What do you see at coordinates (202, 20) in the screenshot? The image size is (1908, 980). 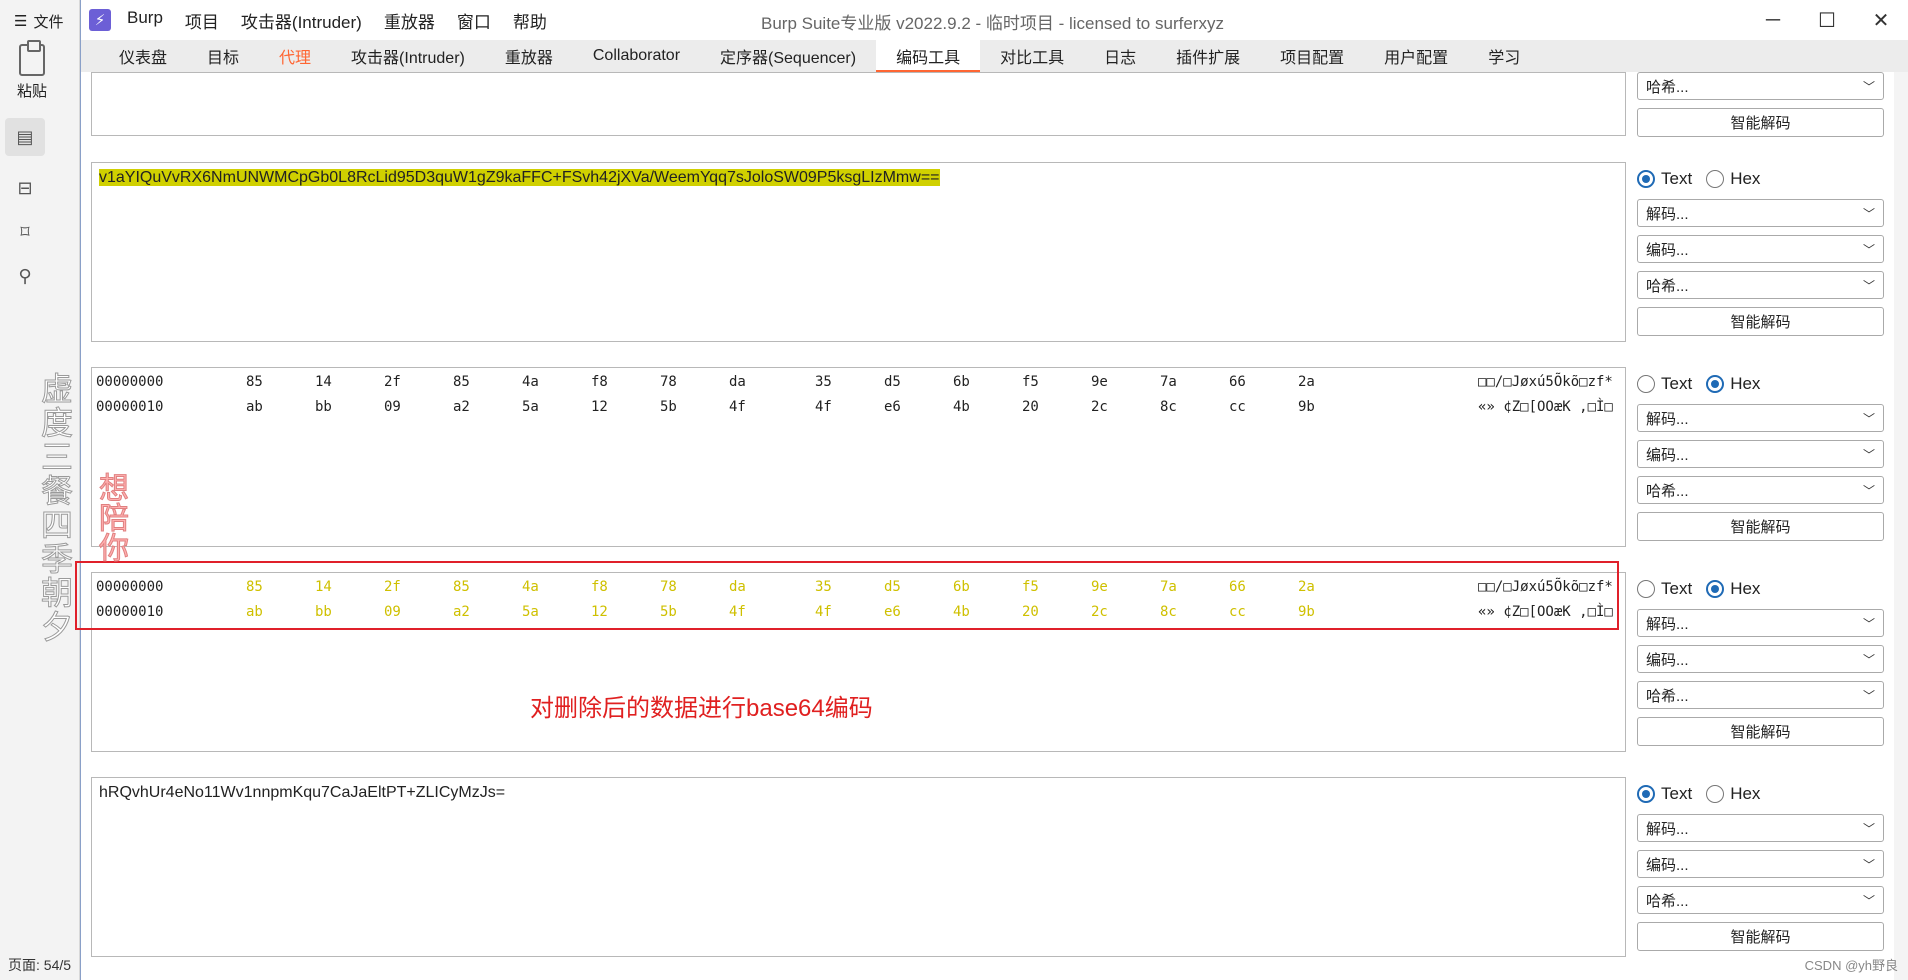 I see `menu-project: 项目` at bounding box center [202, 20].